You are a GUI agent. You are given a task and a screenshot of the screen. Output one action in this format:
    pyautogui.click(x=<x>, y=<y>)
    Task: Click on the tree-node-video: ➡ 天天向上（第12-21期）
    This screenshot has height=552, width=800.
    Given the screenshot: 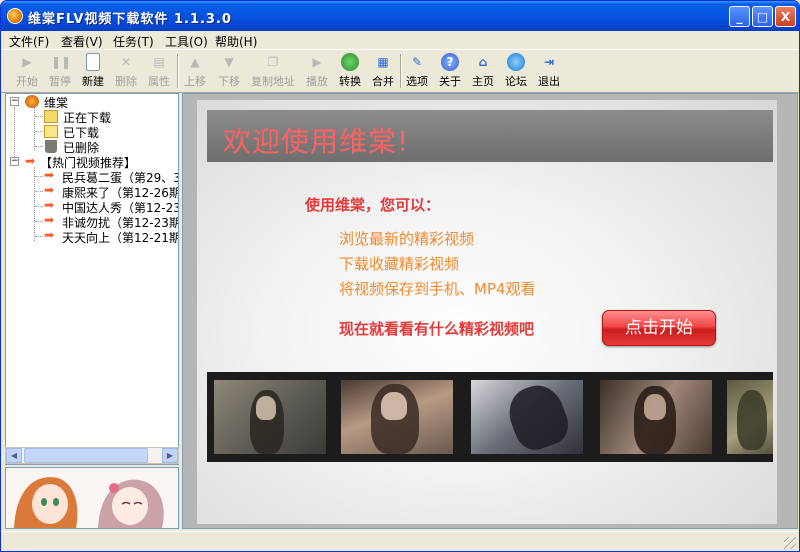 What is the action you would take?
    pyautogui.click(x=92, y=236)
    